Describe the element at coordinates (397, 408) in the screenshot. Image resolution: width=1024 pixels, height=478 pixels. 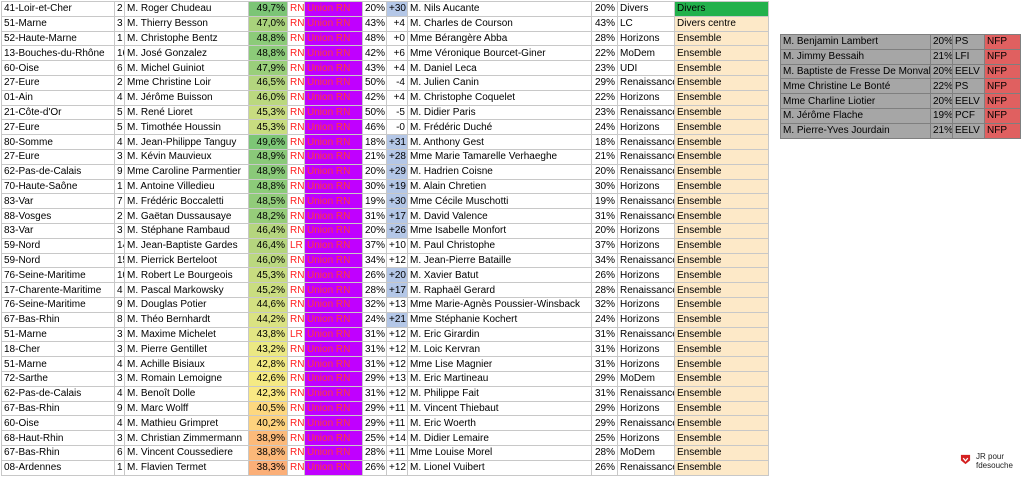
I see `gap-cell: +11` at that location.